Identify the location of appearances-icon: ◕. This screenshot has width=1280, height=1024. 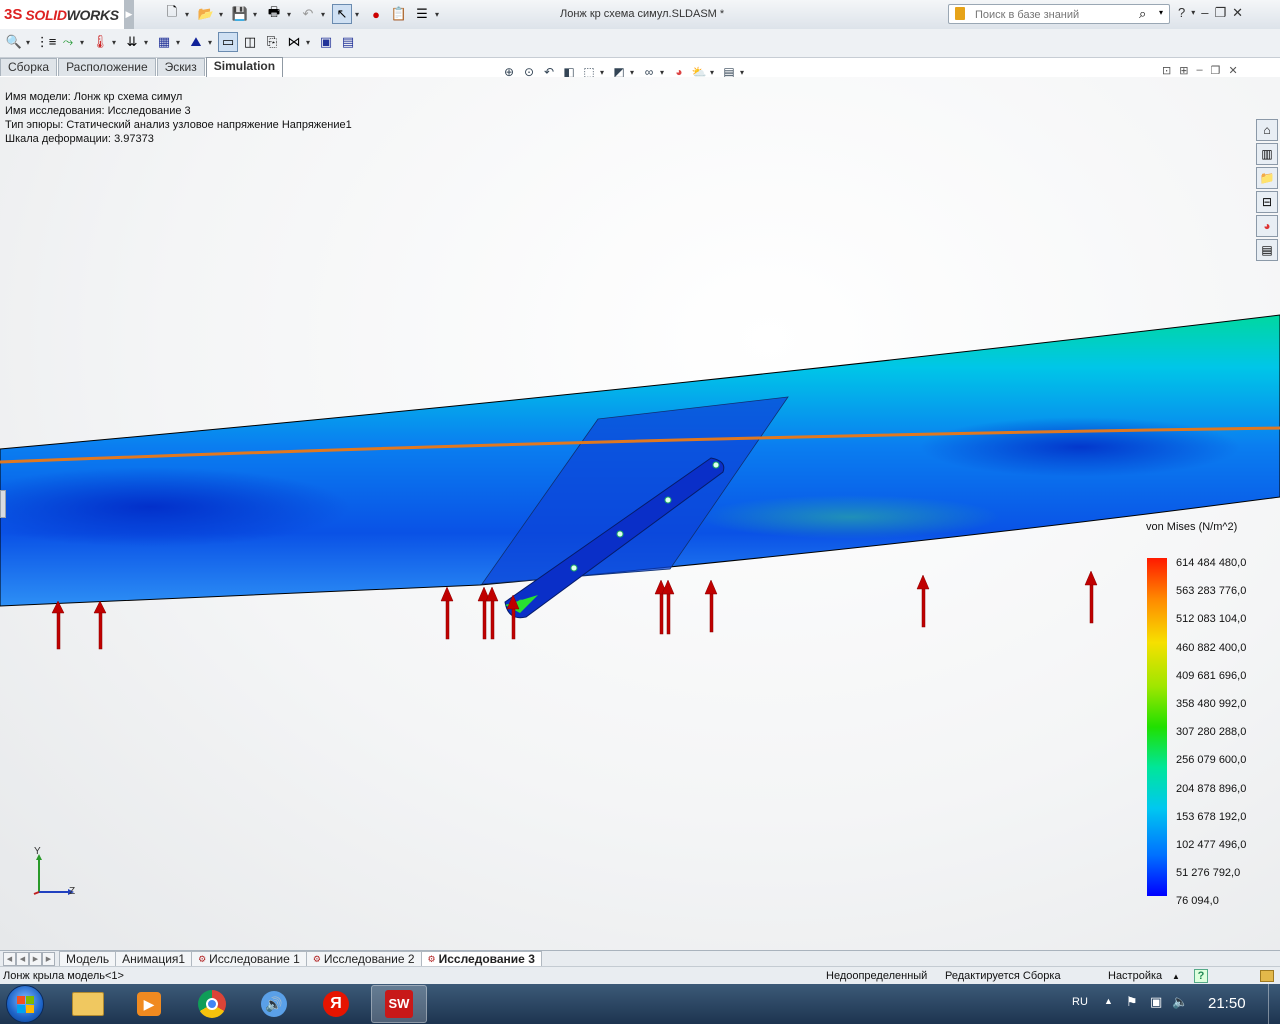
(1267, 226).